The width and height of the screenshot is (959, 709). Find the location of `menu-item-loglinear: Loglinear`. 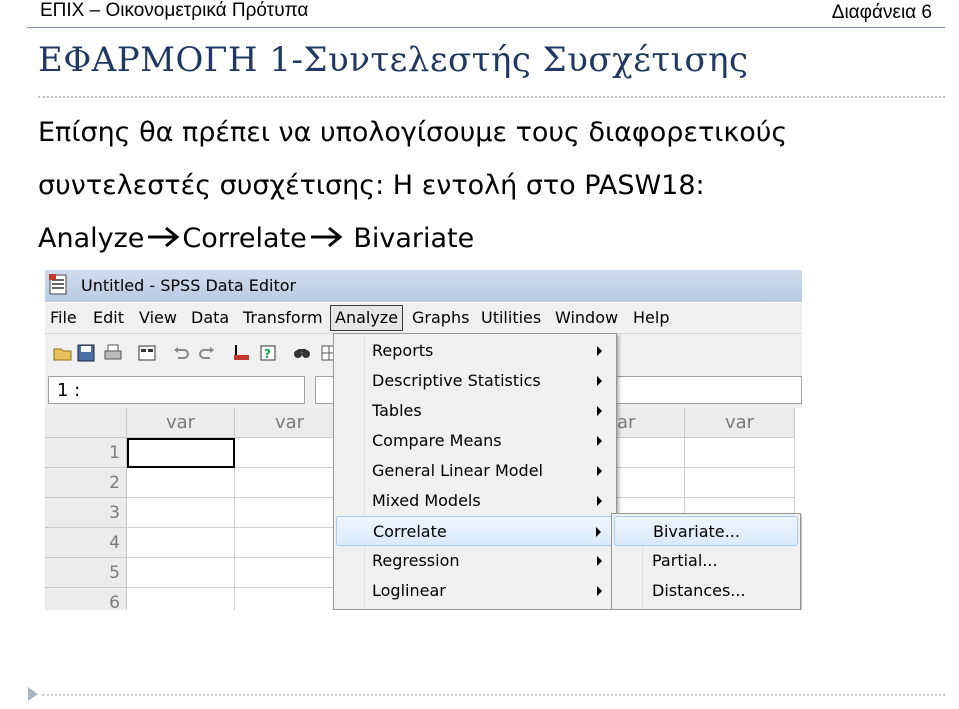

menu-item-loglinear: Loglinear is located at coordinates (475, 591).